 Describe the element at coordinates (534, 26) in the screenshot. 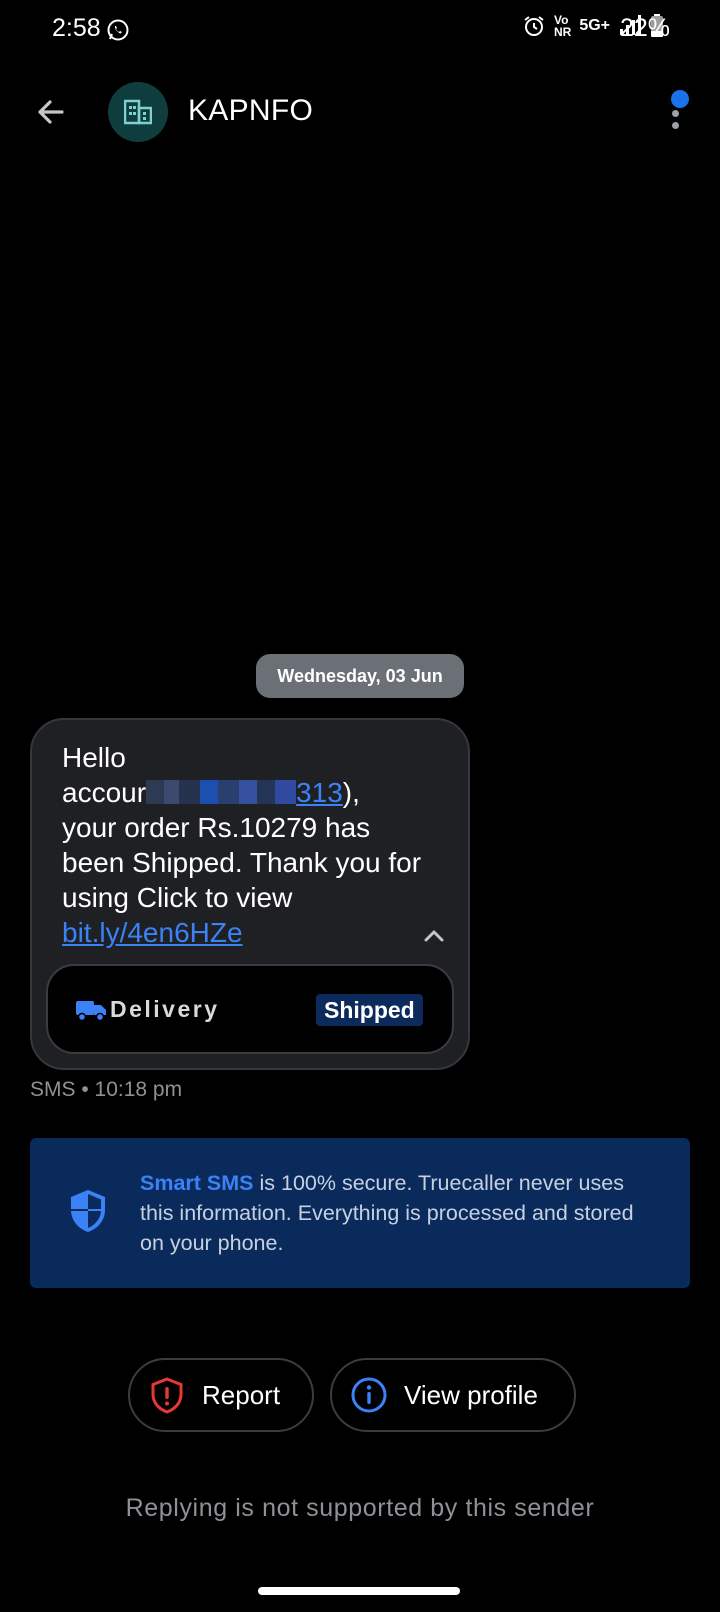

I see `alarm-icon` at that location.